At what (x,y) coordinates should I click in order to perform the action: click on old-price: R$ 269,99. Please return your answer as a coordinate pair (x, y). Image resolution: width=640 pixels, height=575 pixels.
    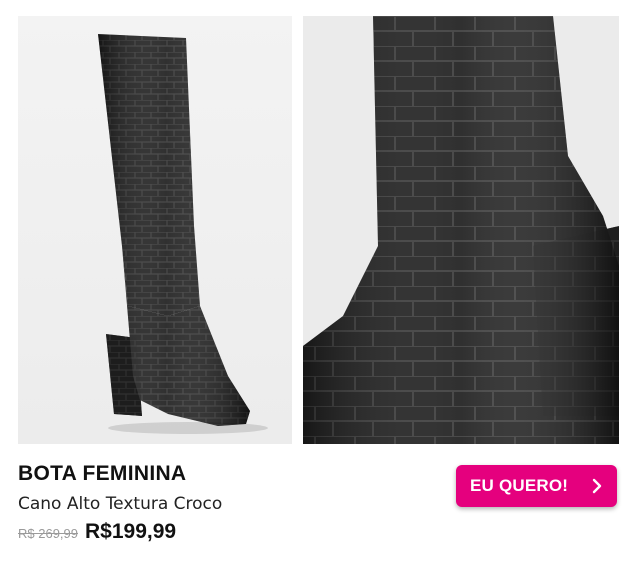
    Looking at the image, I should click on (48, 533).